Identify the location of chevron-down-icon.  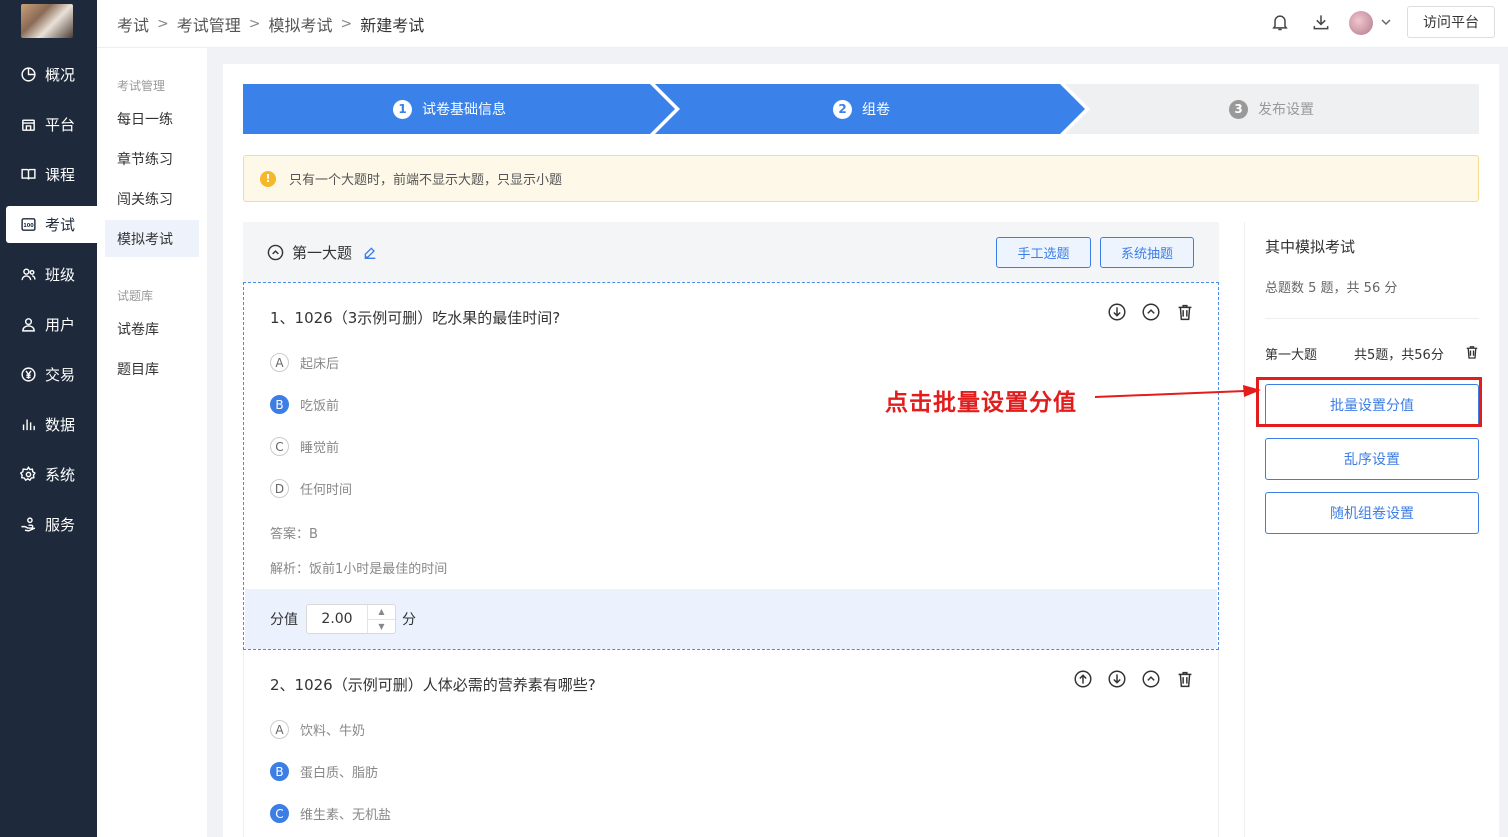
(1386, 22).